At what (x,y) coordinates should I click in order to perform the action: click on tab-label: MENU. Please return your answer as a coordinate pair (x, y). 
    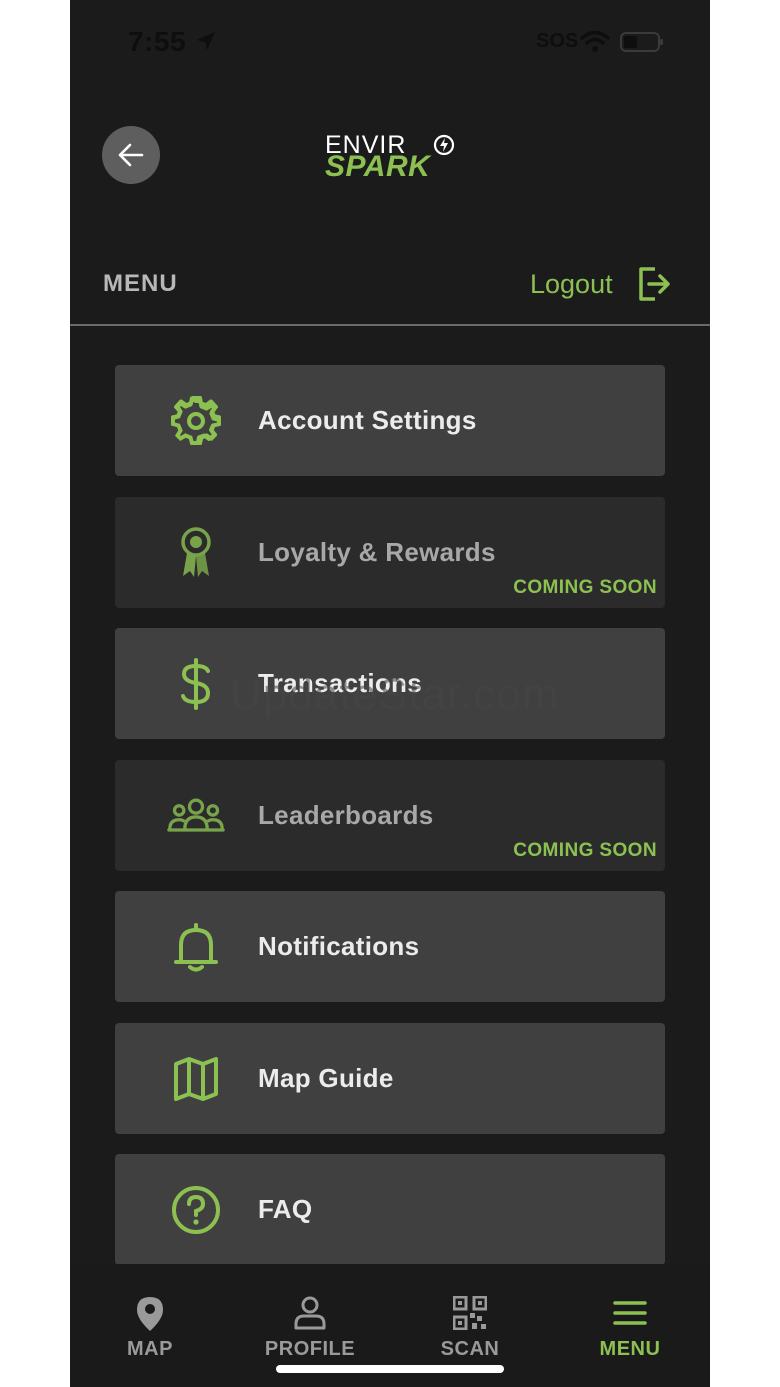
    Looking at the image, I should click on (630, 1349).